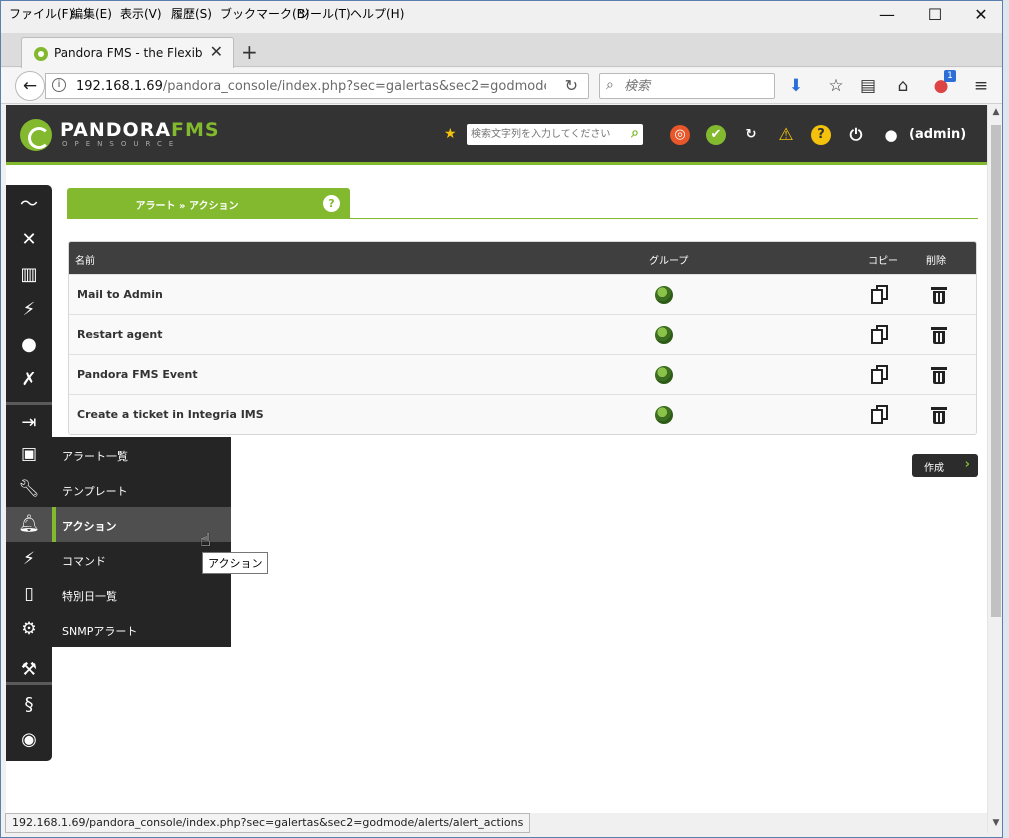 The image size is (1009, 838). I want to click on browser-tab: Pandora FMS - the Flexible M ✕, so click(127, 52).